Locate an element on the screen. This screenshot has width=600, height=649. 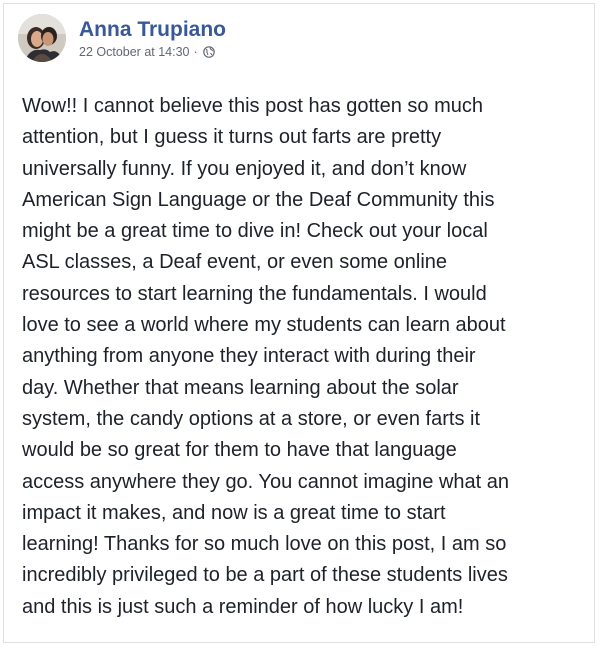
profile-photo-icon is located at coordinates (42, 38).